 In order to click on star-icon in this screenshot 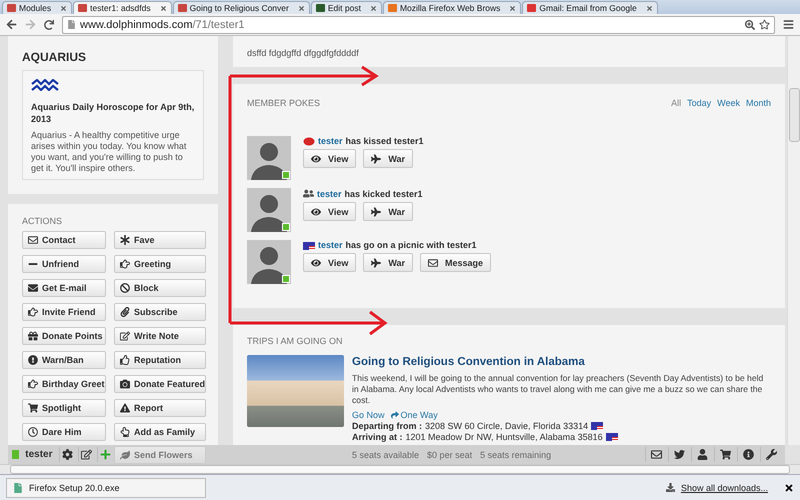, I will do `click(764, 24)`.